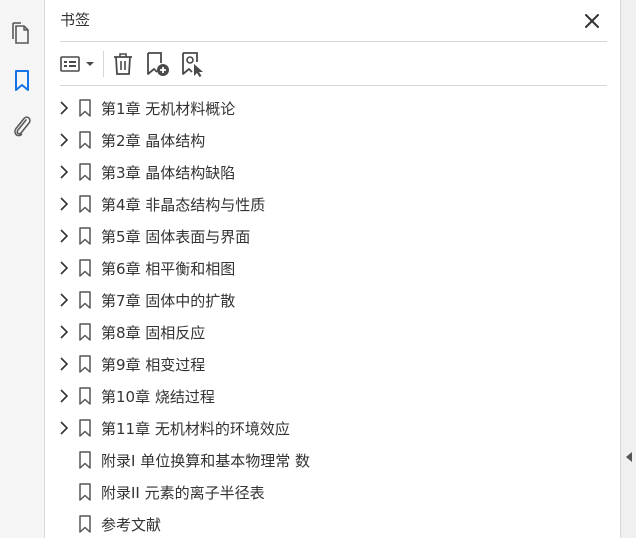 This screenshot has width=636, height=538. Describe the element at coordinates (183, 493) in the screenshot. I see `bookmark-label: 附录II 元素的离子半径表` at that location.